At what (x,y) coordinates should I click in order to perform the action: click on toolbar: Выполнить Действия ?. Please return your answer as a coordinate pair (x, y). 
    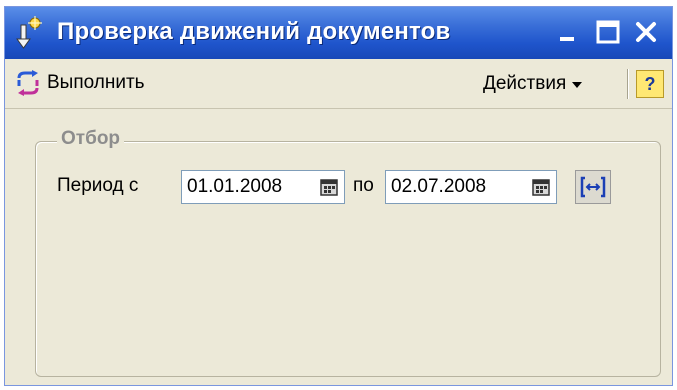
    Looking at the image, I should click on (338, 84).